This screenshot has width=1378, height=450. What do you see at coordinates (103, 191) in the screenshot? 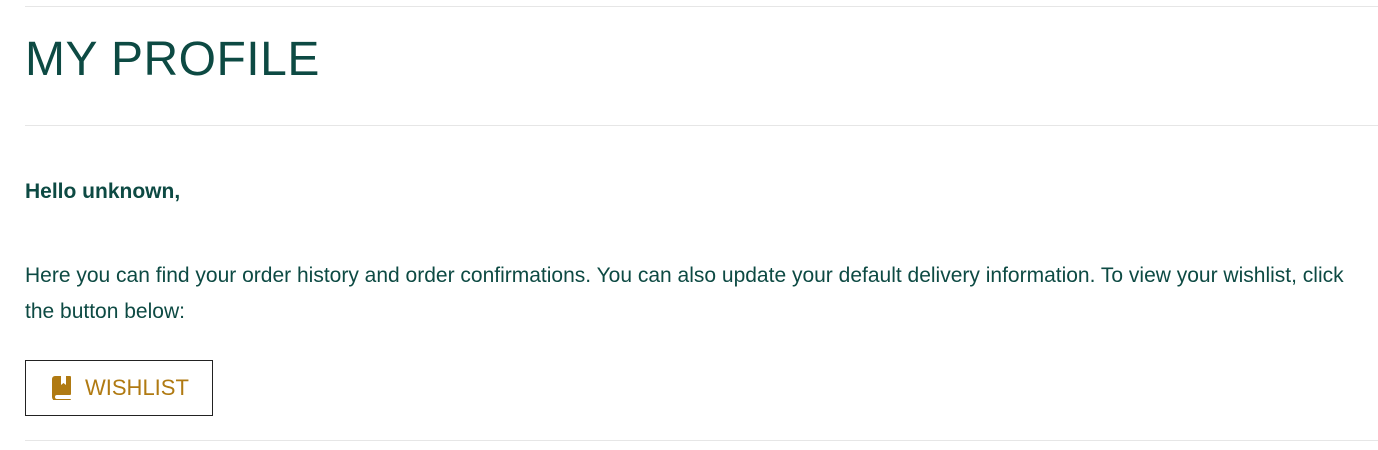
I see `greeting-text: Hello unknown,` at bounding box center [103, 191].